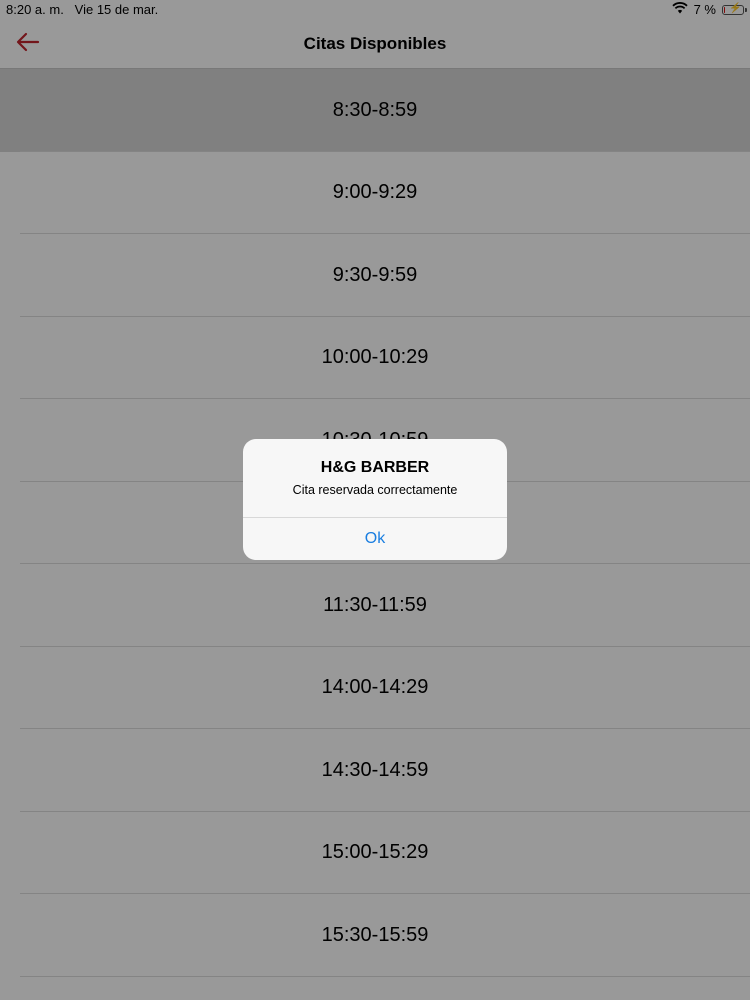 This screenshot has width=750, height=1000. What do you see at coordinates (375, 467) in the screenshot?
I see `alert-title: H&G BARBER` at bounding box center [375, 467].